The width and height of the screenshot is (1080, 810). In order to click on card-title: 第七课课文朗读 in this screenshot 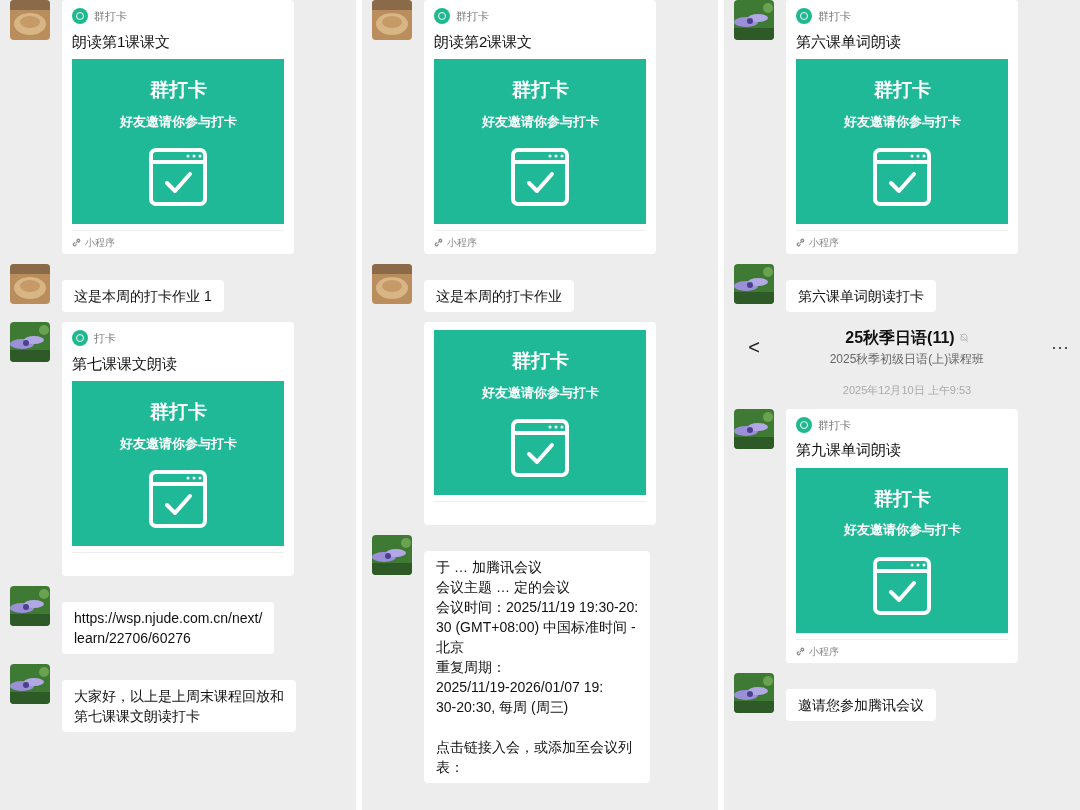, I will do `click(125, 363)`.